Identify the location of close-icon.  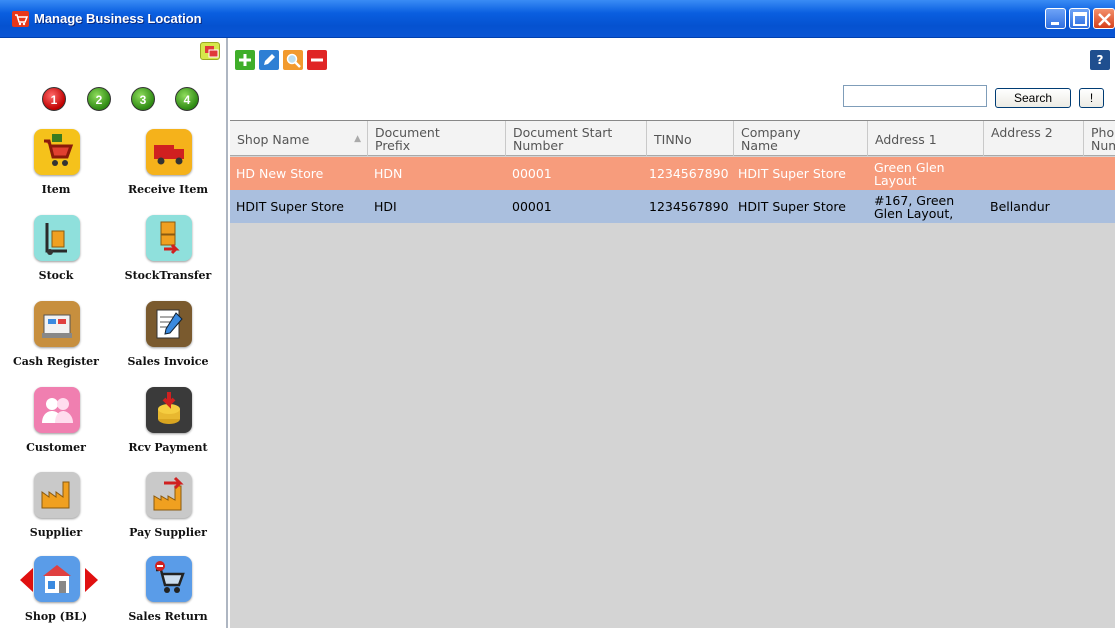
(1104, 18).